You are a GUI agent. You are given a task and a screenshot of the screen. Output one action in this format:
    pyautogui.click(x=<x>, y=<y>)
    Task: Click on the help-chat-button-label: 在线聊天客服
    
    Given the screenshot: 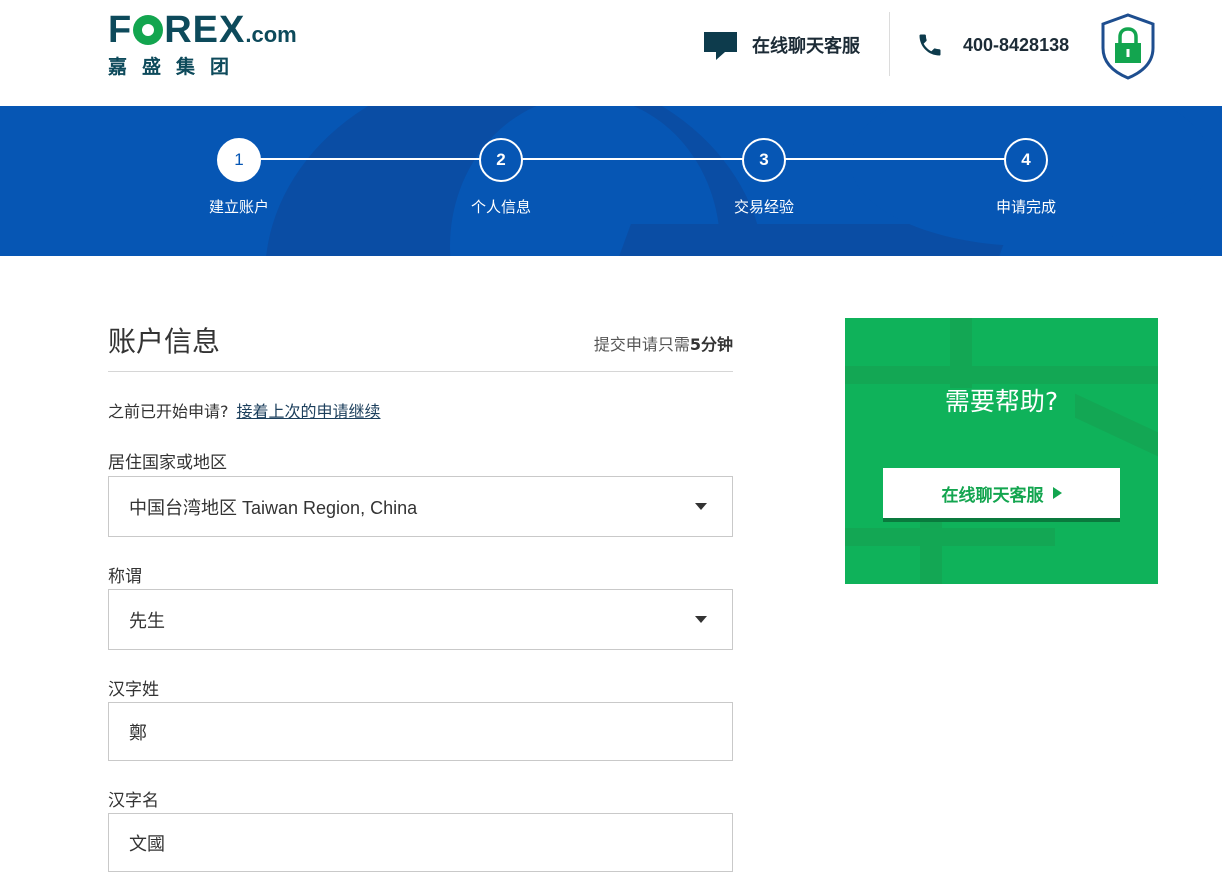 What is the action you would take?
    pyautogui.click(x=992, y=495)
    